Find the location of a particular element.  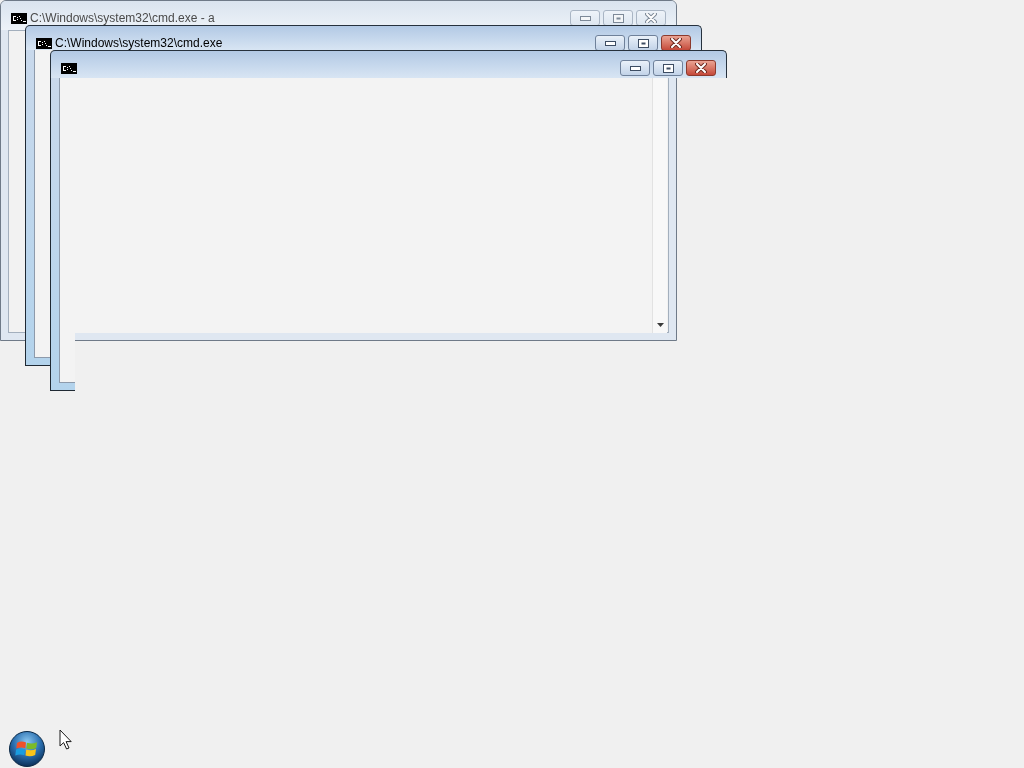

scroll-down-arrow-icon is located at coordinates (660, 325).